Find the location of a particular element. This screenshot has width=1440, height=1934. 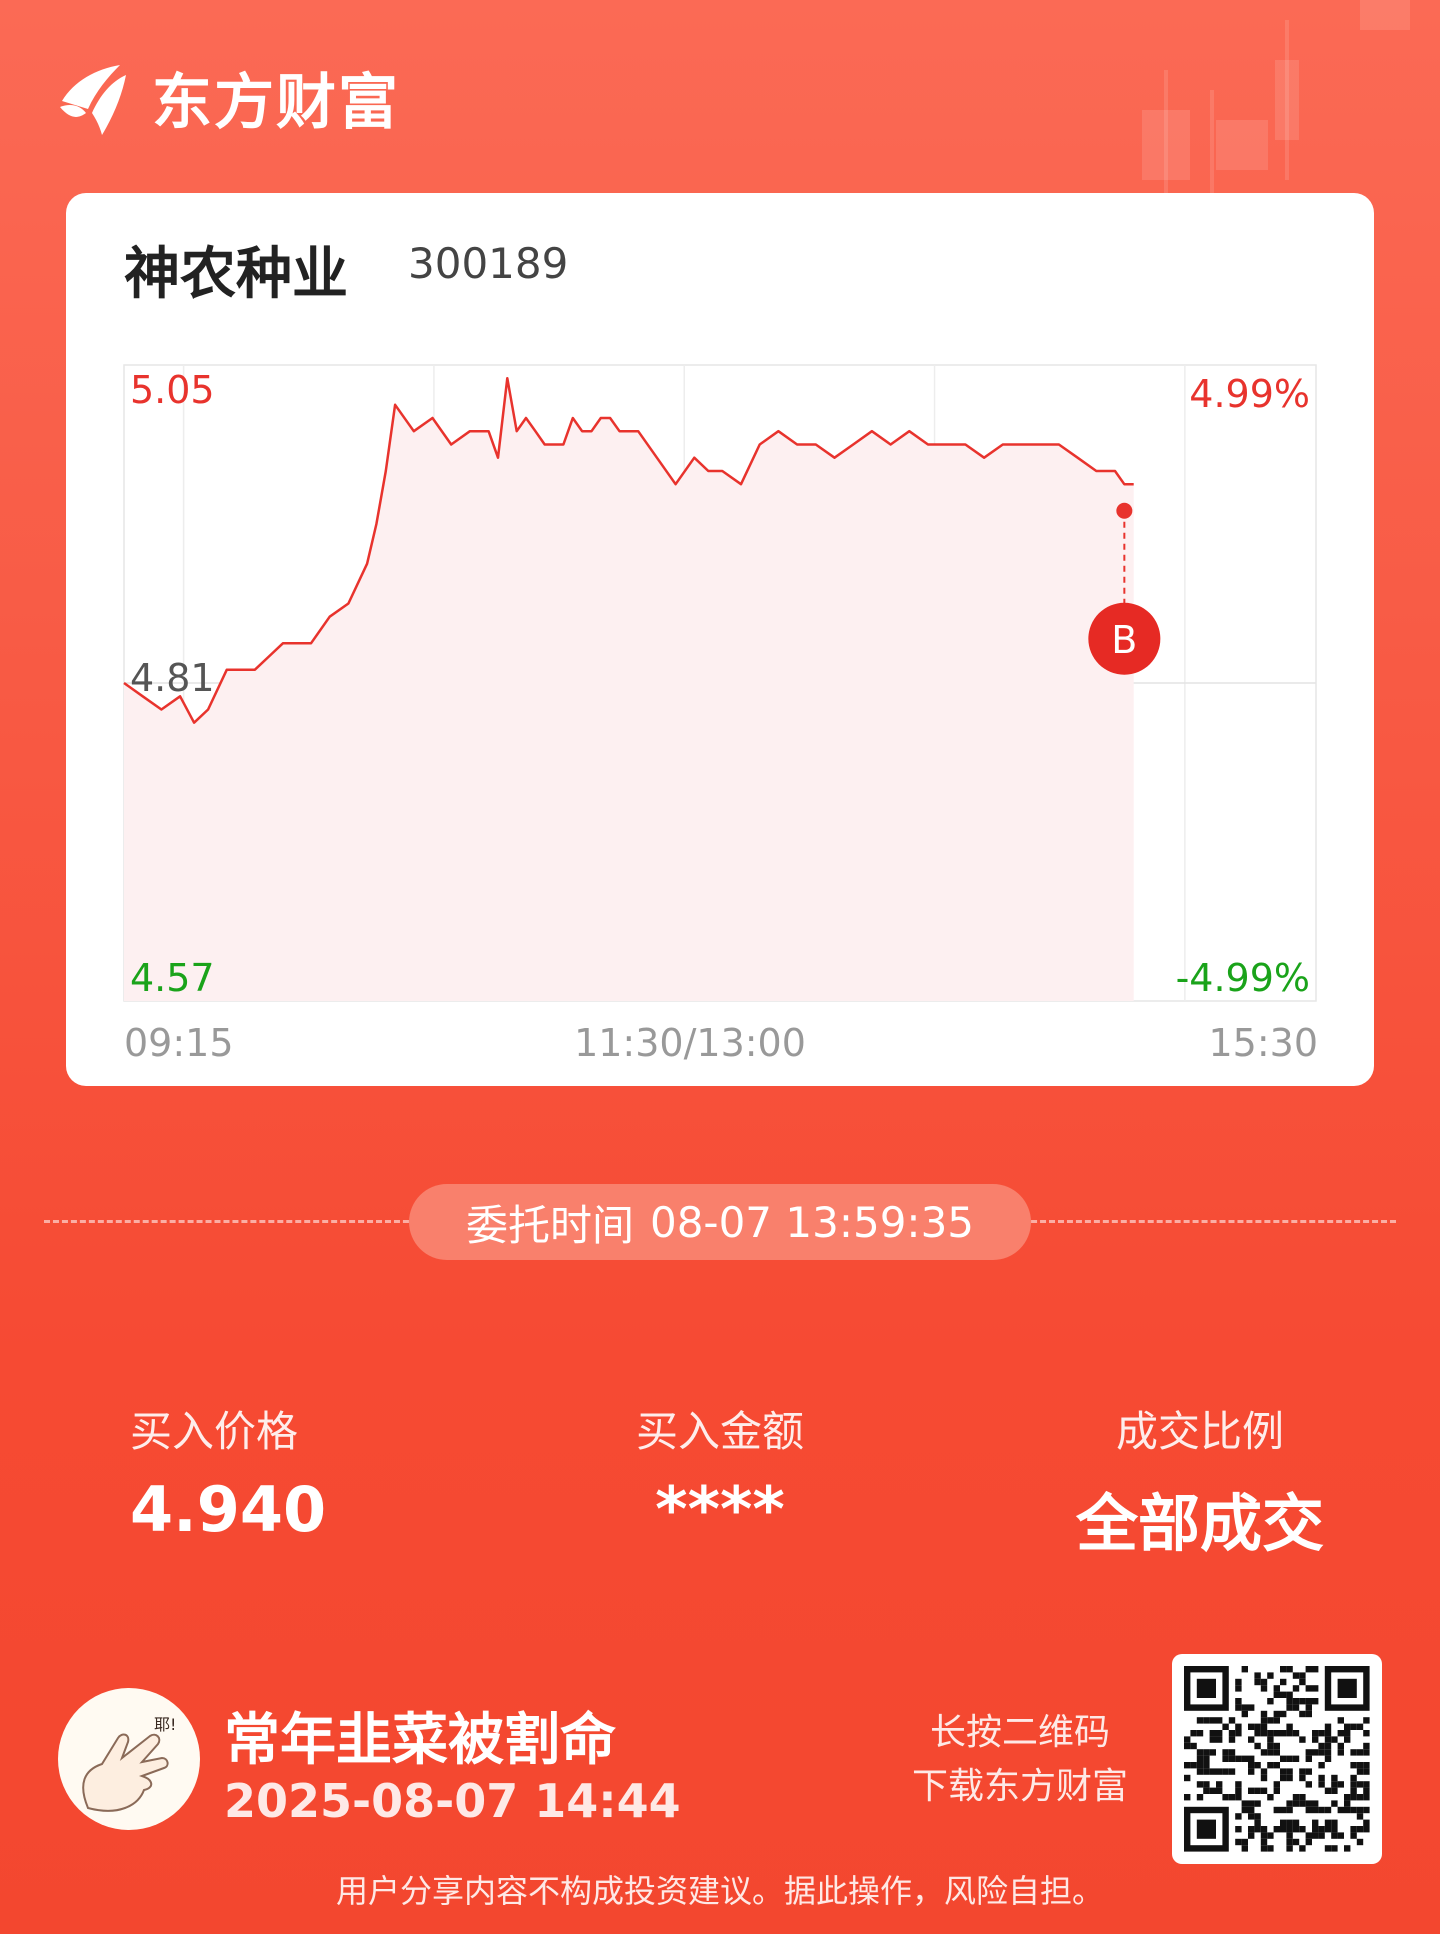

qr-code-icon is located at coordinates (1277, 1759).